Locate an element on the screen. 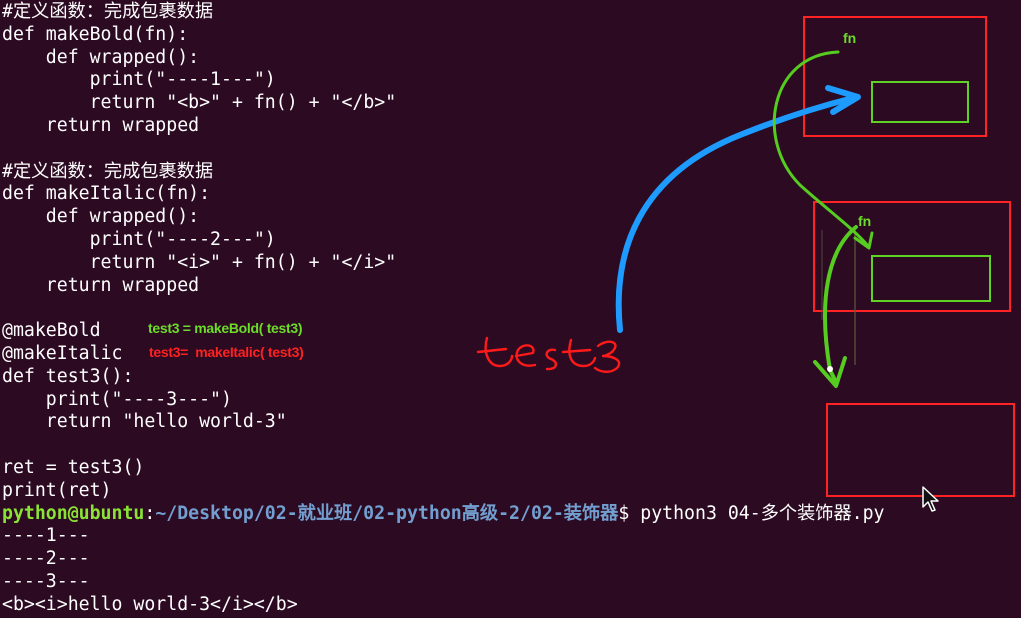 This screenshot has height=618, width=1021. bold-inner-box is located at coordinates (920, 102).